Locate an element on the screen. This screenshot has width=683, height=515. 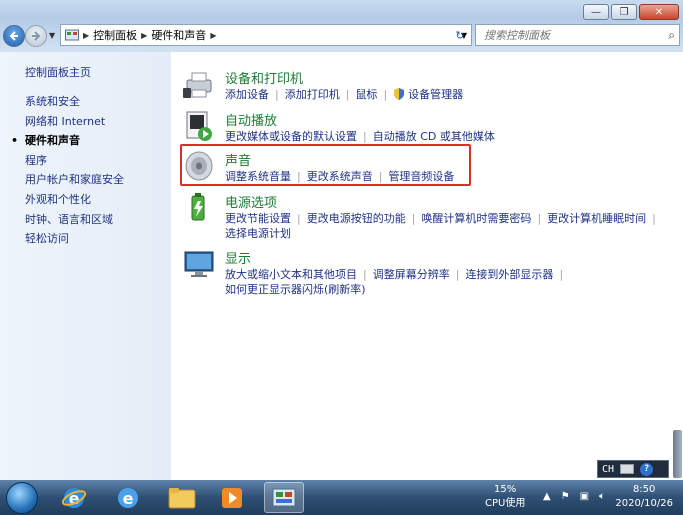
search-box: ⌕ is located at coordinates (577, 35).